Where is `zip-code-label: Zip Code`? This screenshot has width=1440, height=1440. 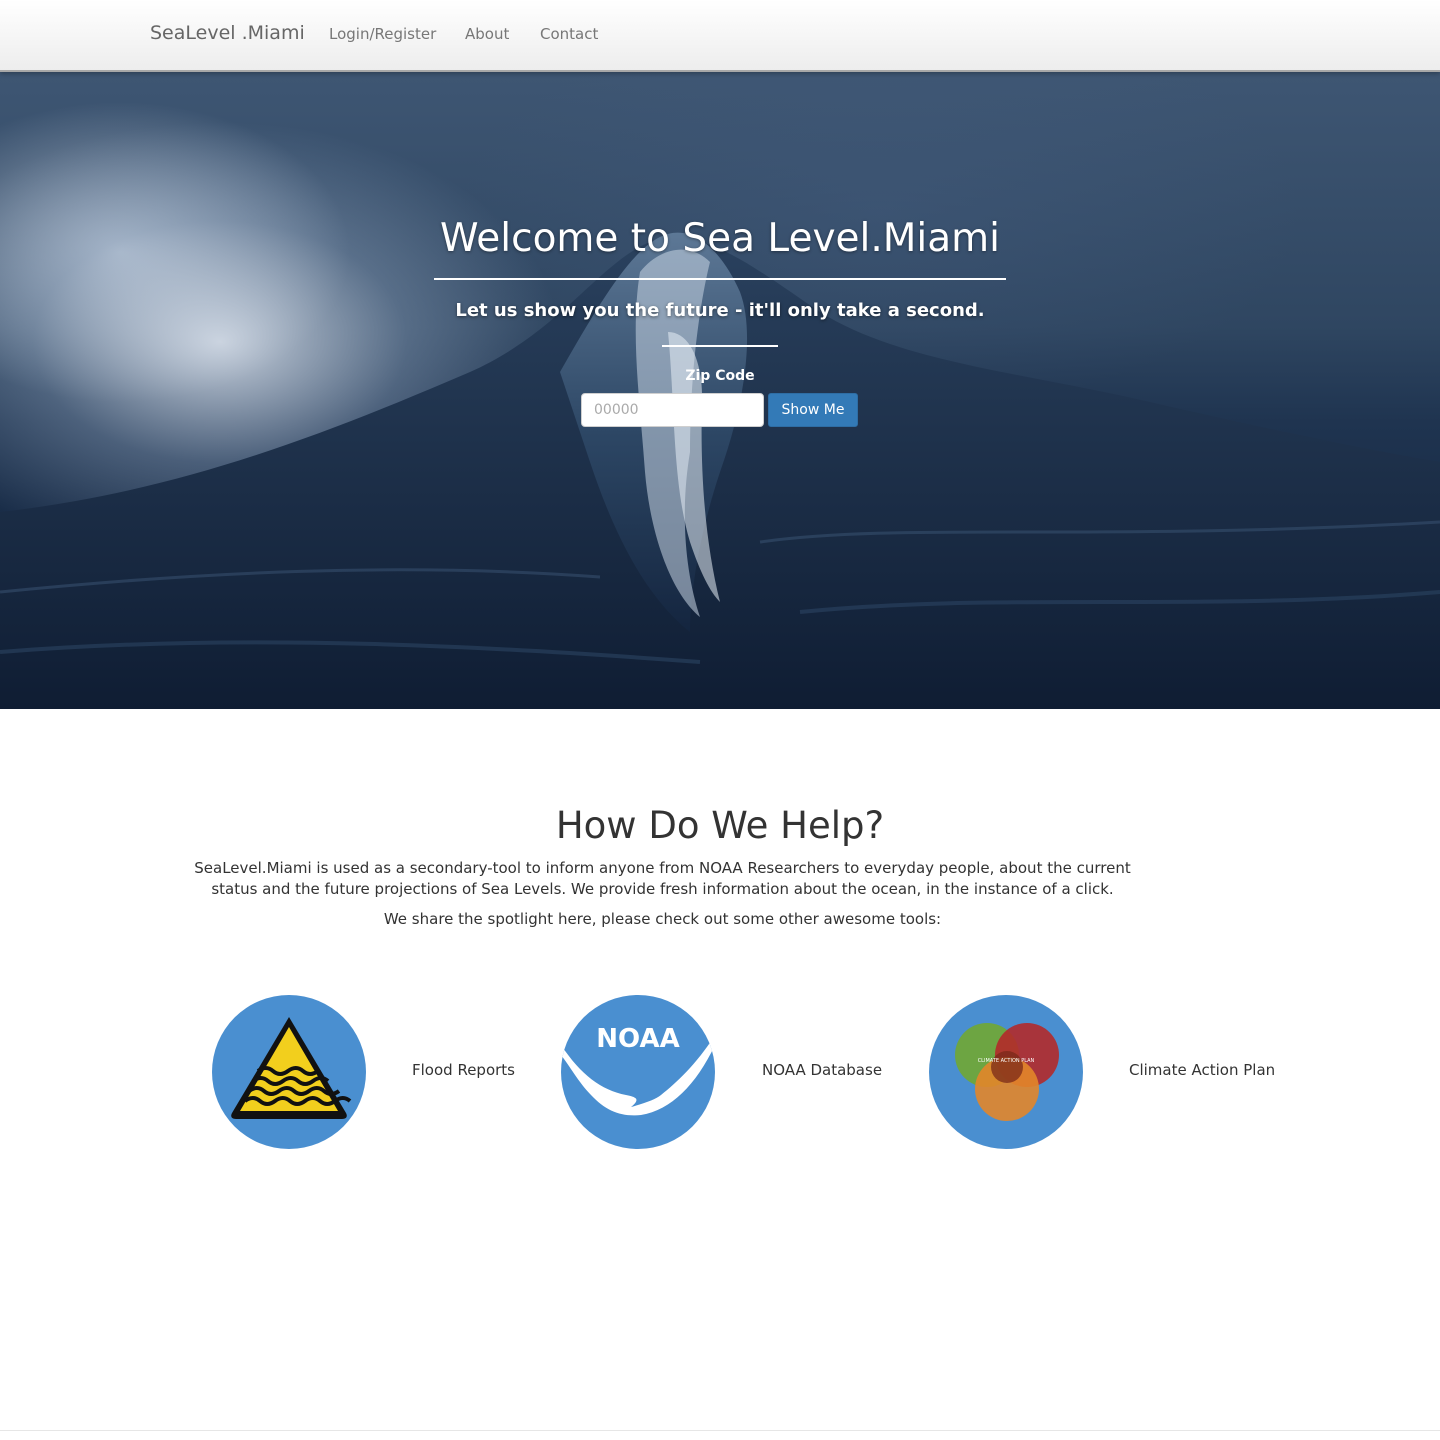 zip-code-label: Zip Code is located at coordinates (720, 376).